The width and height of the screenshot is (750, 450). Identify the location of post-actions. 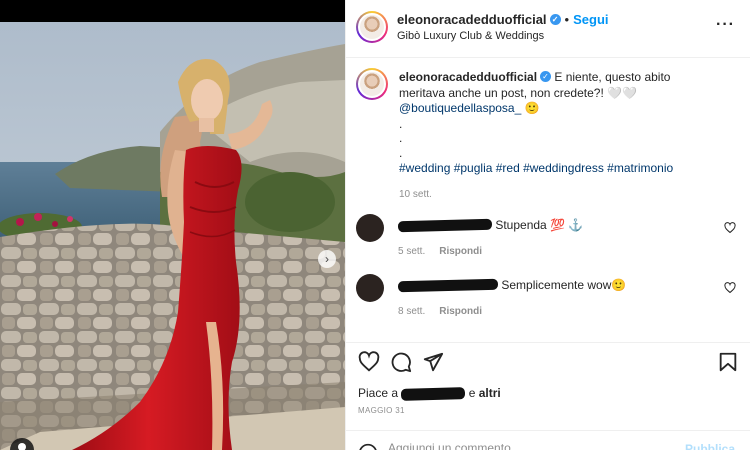
(548, 361).